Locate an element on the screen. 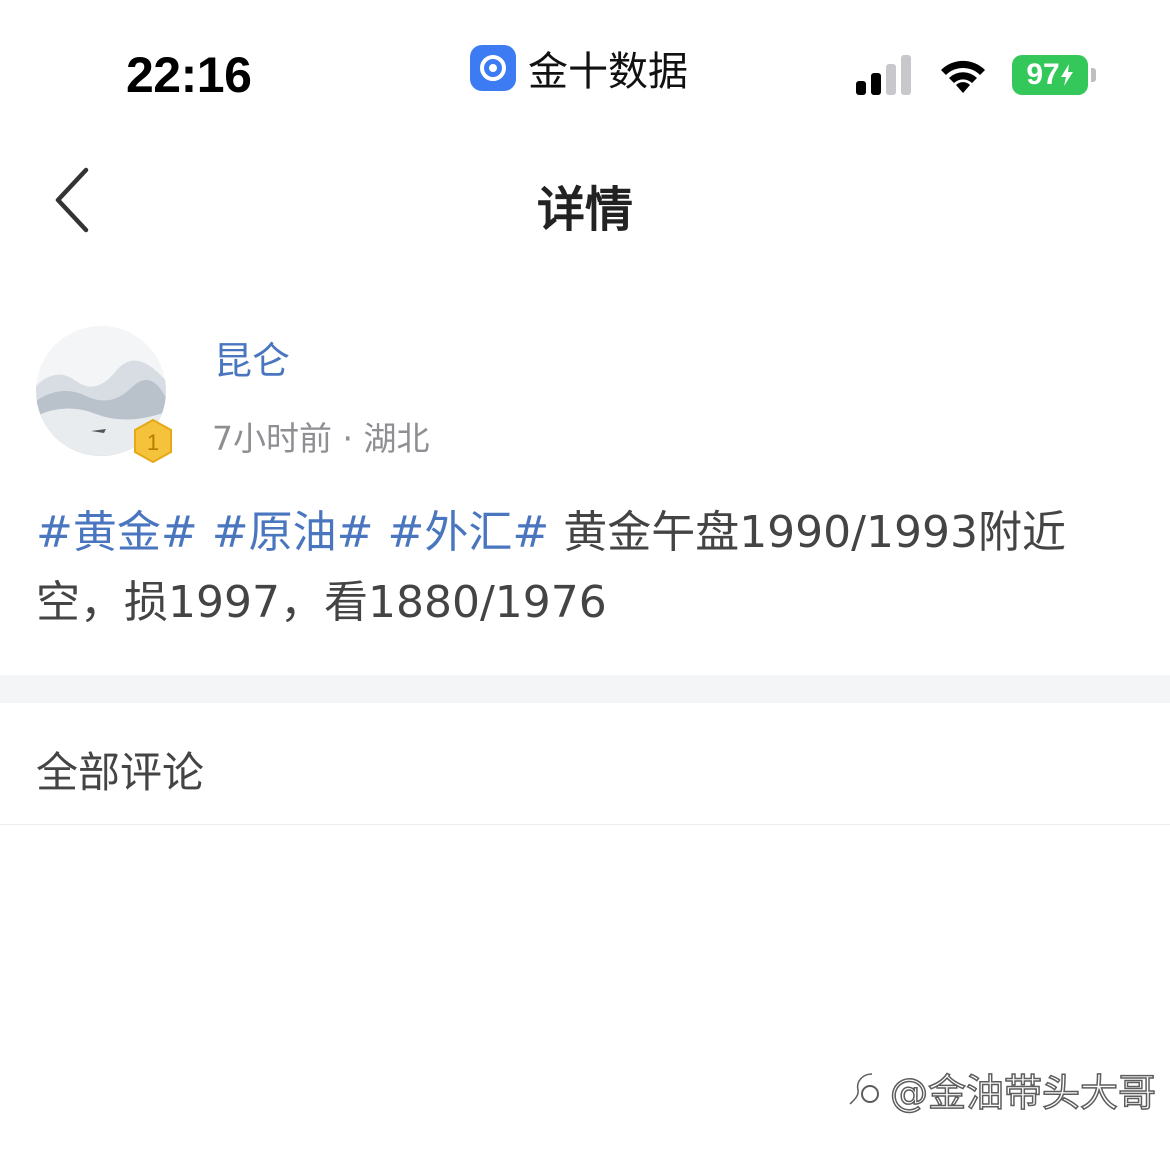 The width and height of the screenshot is (1170, 1152). app-icon is located at coordinates (493, 68).